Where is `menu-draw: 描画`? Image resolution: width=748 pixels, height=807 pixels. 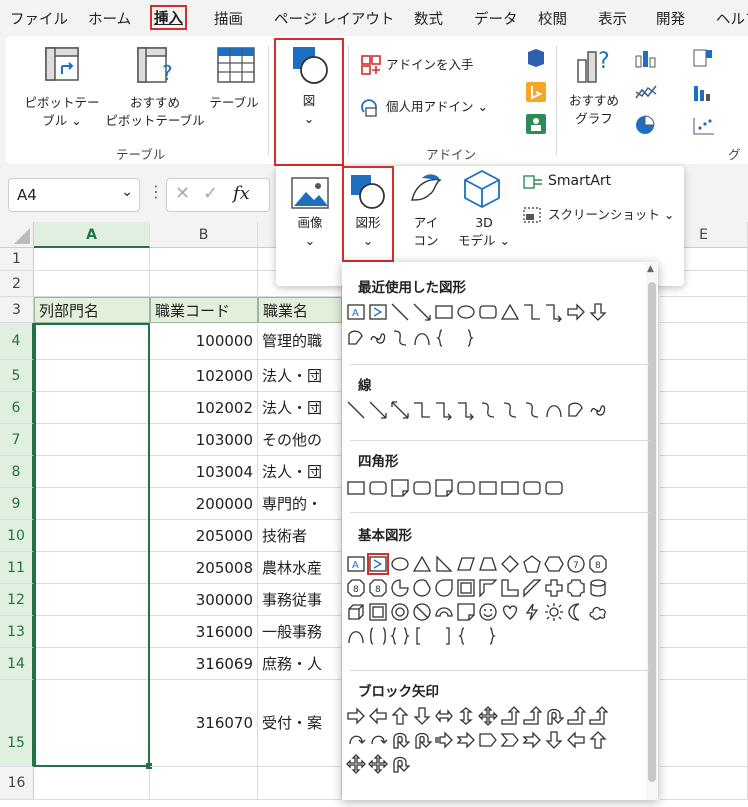
menu-draw: 描画 is located at coordinates (228, 18).